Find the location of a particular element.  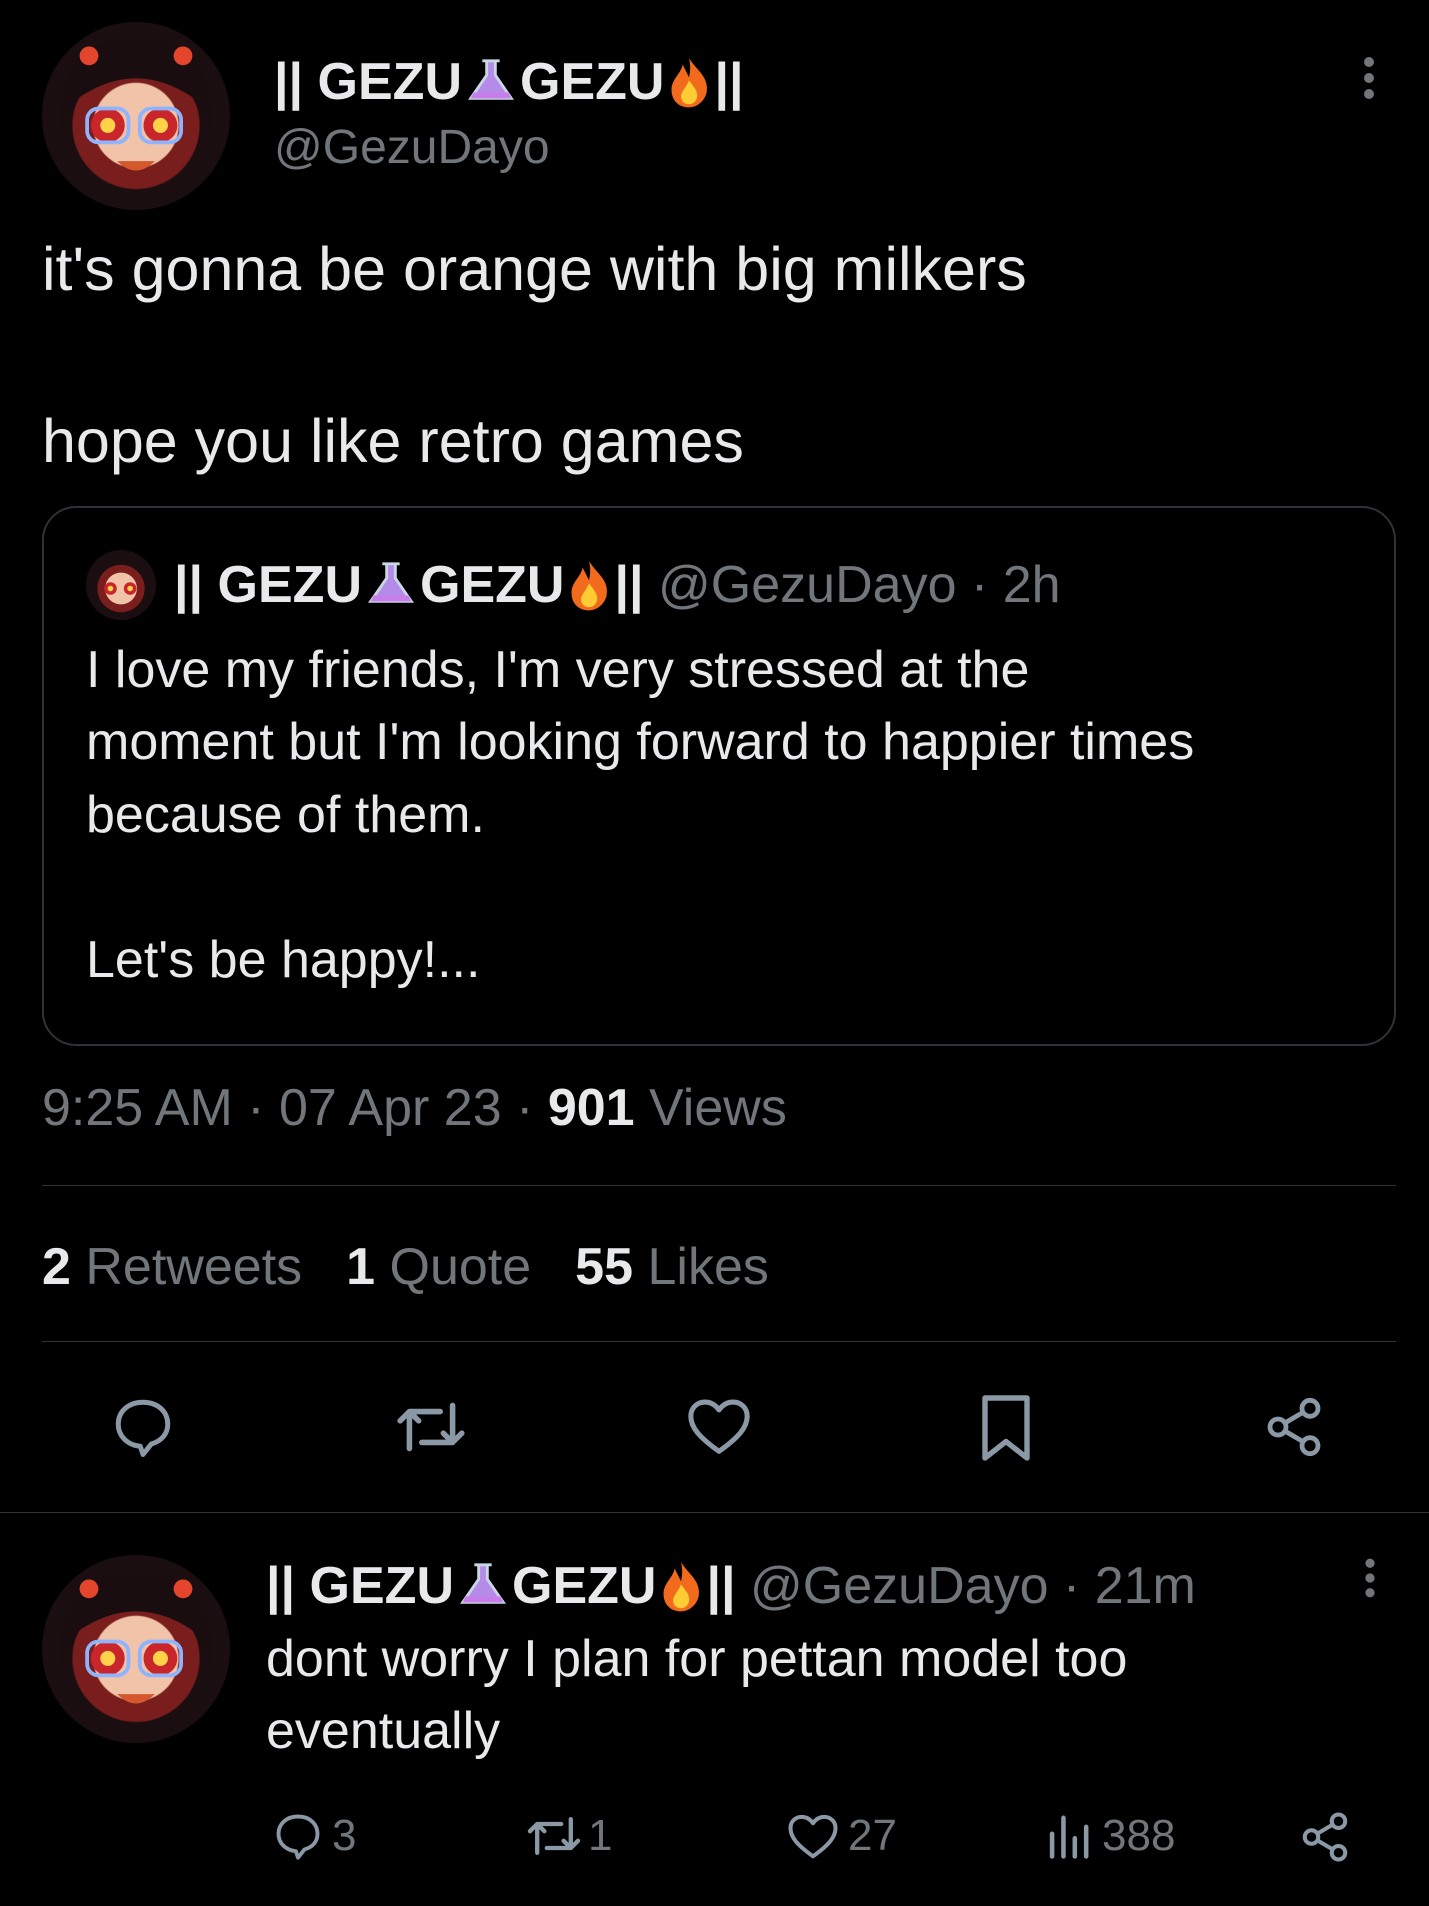

views-count: 901 is located at coordinates (591, 1108).